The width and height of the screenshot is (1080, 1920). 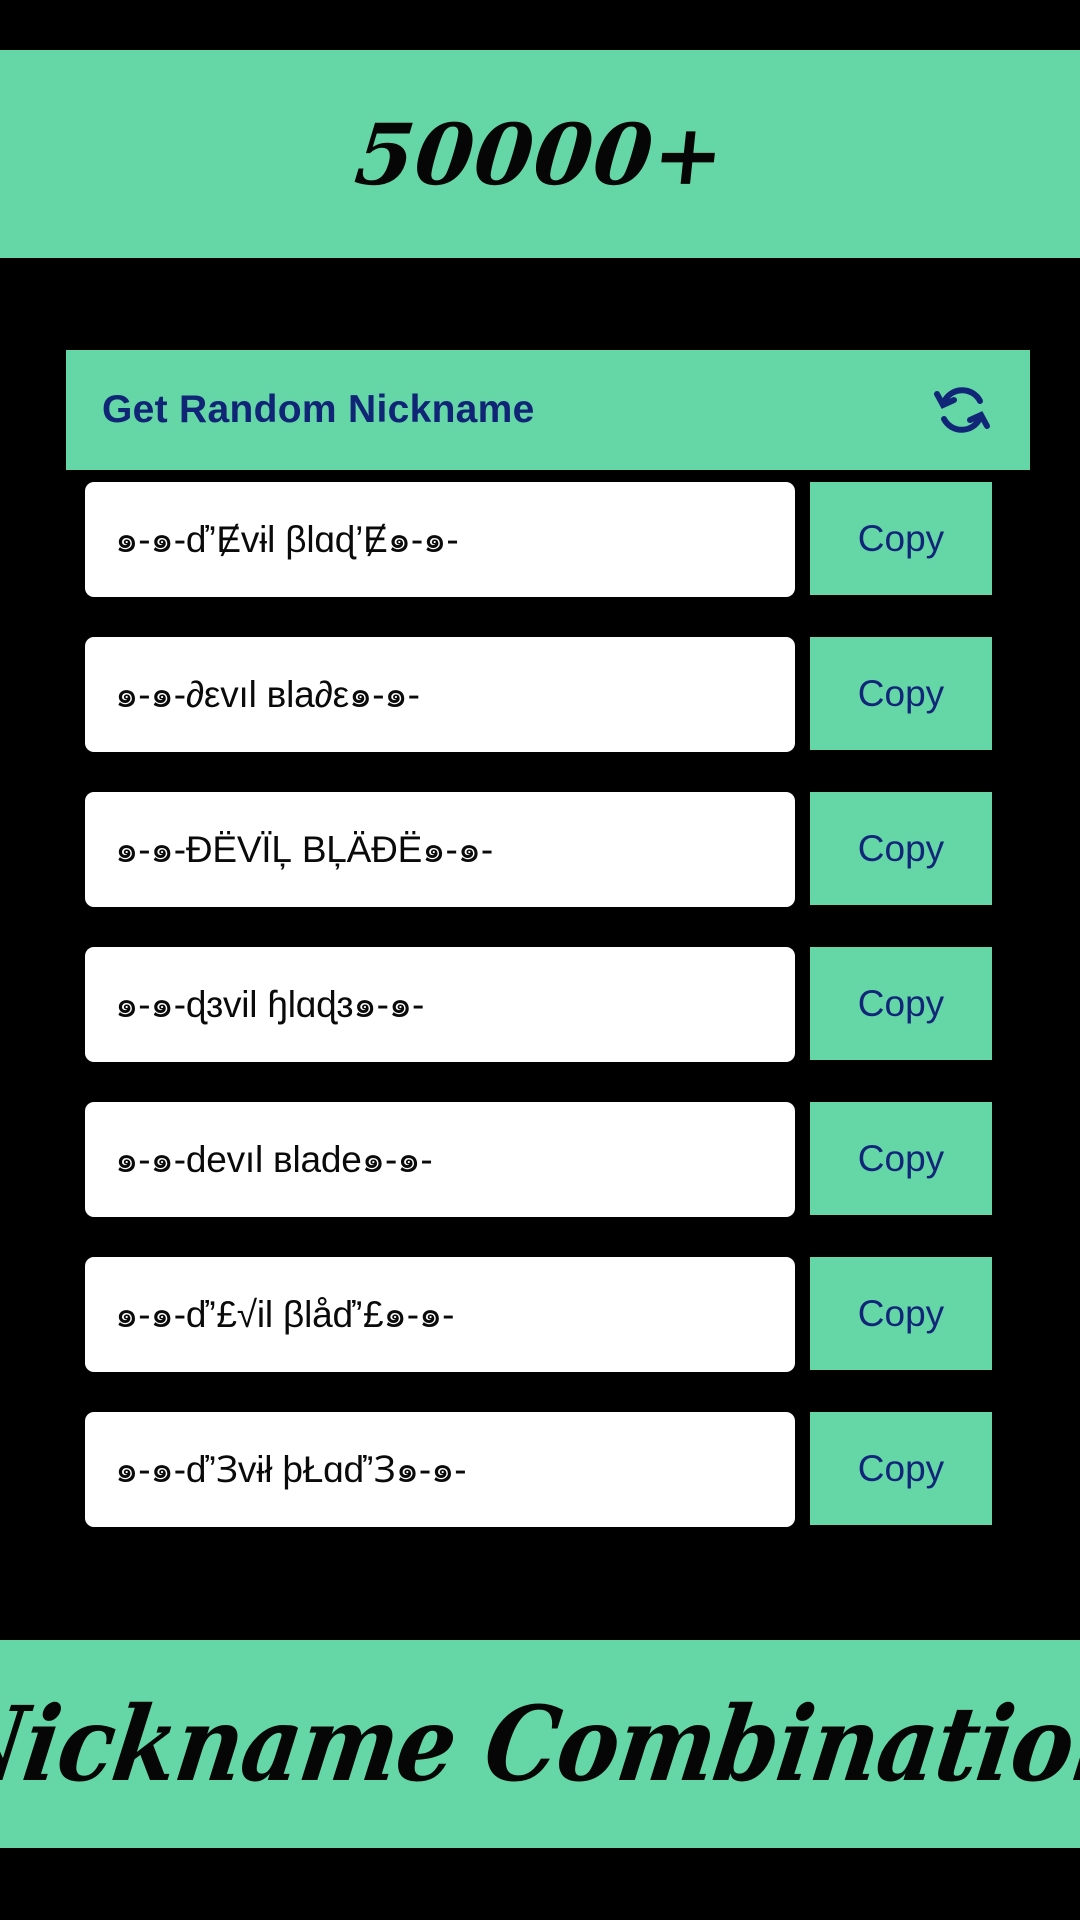 What do you see at coordinates (440, 694) in the screenshot?
I see `nickname-card: ๑-๑-∂εvıl вla∂ε๑-๑-` at bounding box center [440, 694].